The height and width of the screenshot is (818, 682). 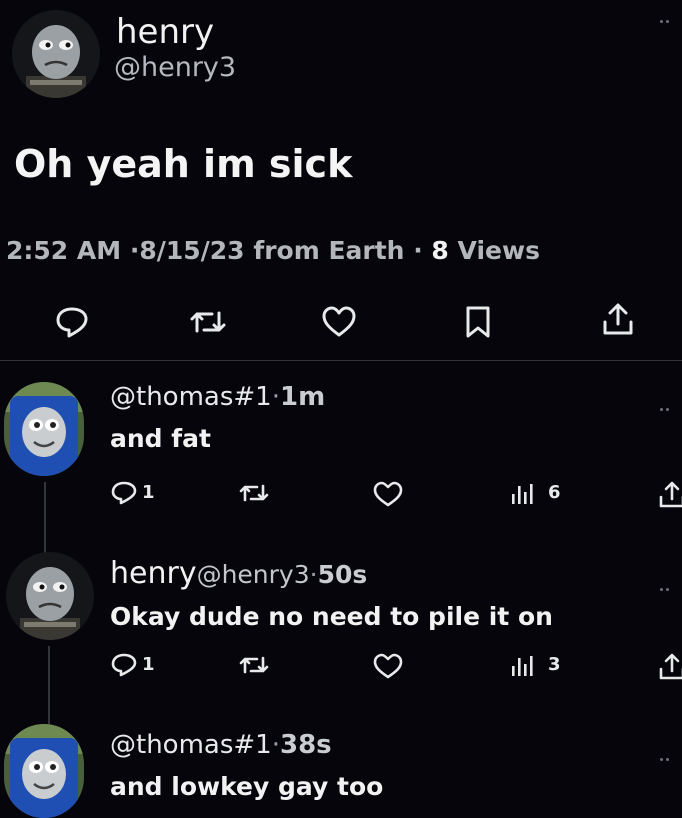 What do you see at coordinates (342, 574) in the screenshot?
I see `reply-time: 50s` at bounding box center [342, 574].